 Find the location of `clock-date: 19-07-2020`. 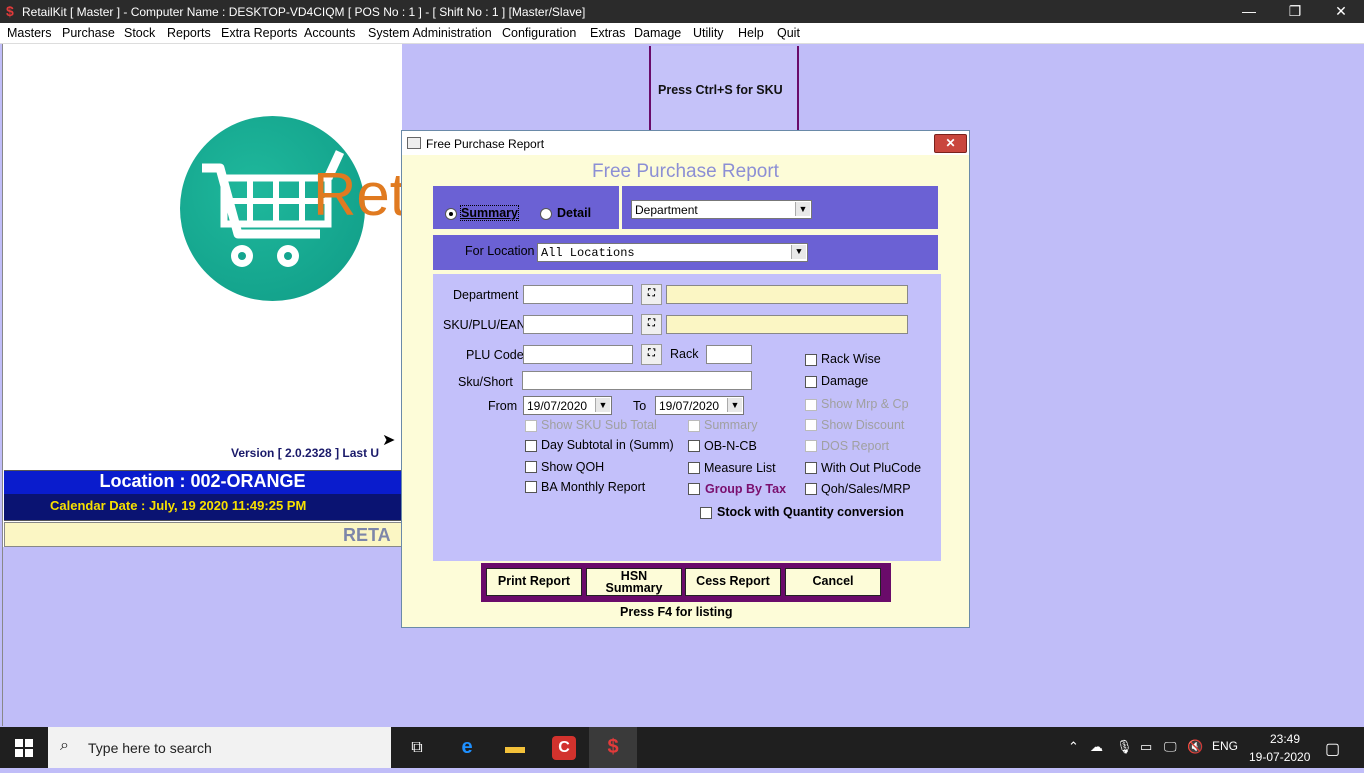

clock-date: 19-07-2020 is located at coordinates (1279, 757).